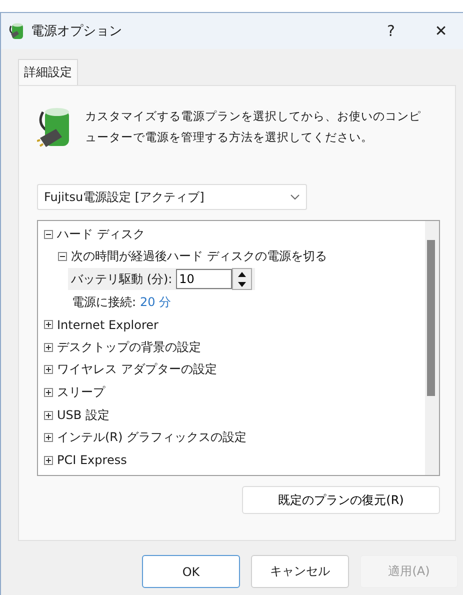  I want to click on up-arrow-icon, so click(242, 274).